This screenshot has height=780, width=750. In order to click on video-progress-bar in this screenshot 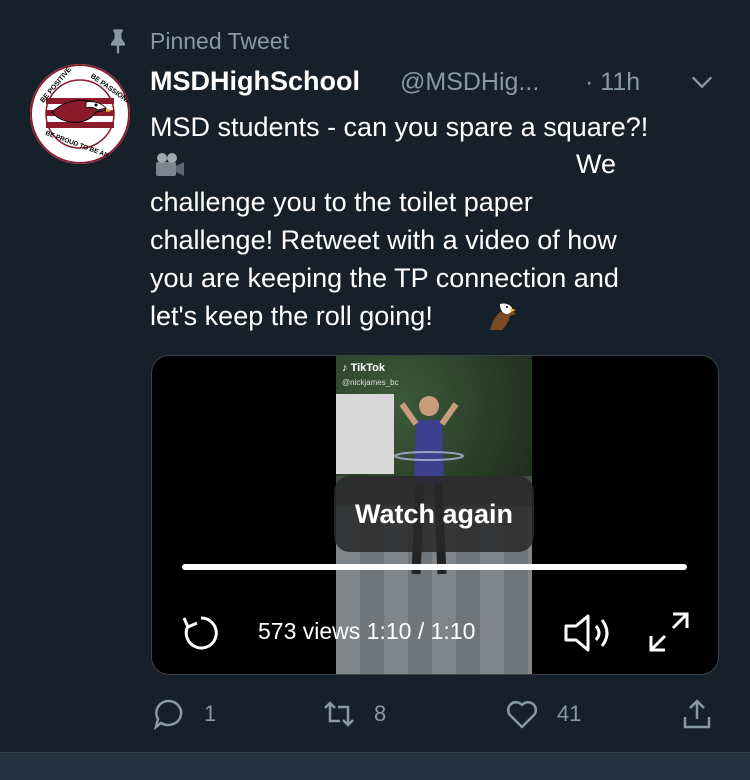, I will do `click(434, 567)`.